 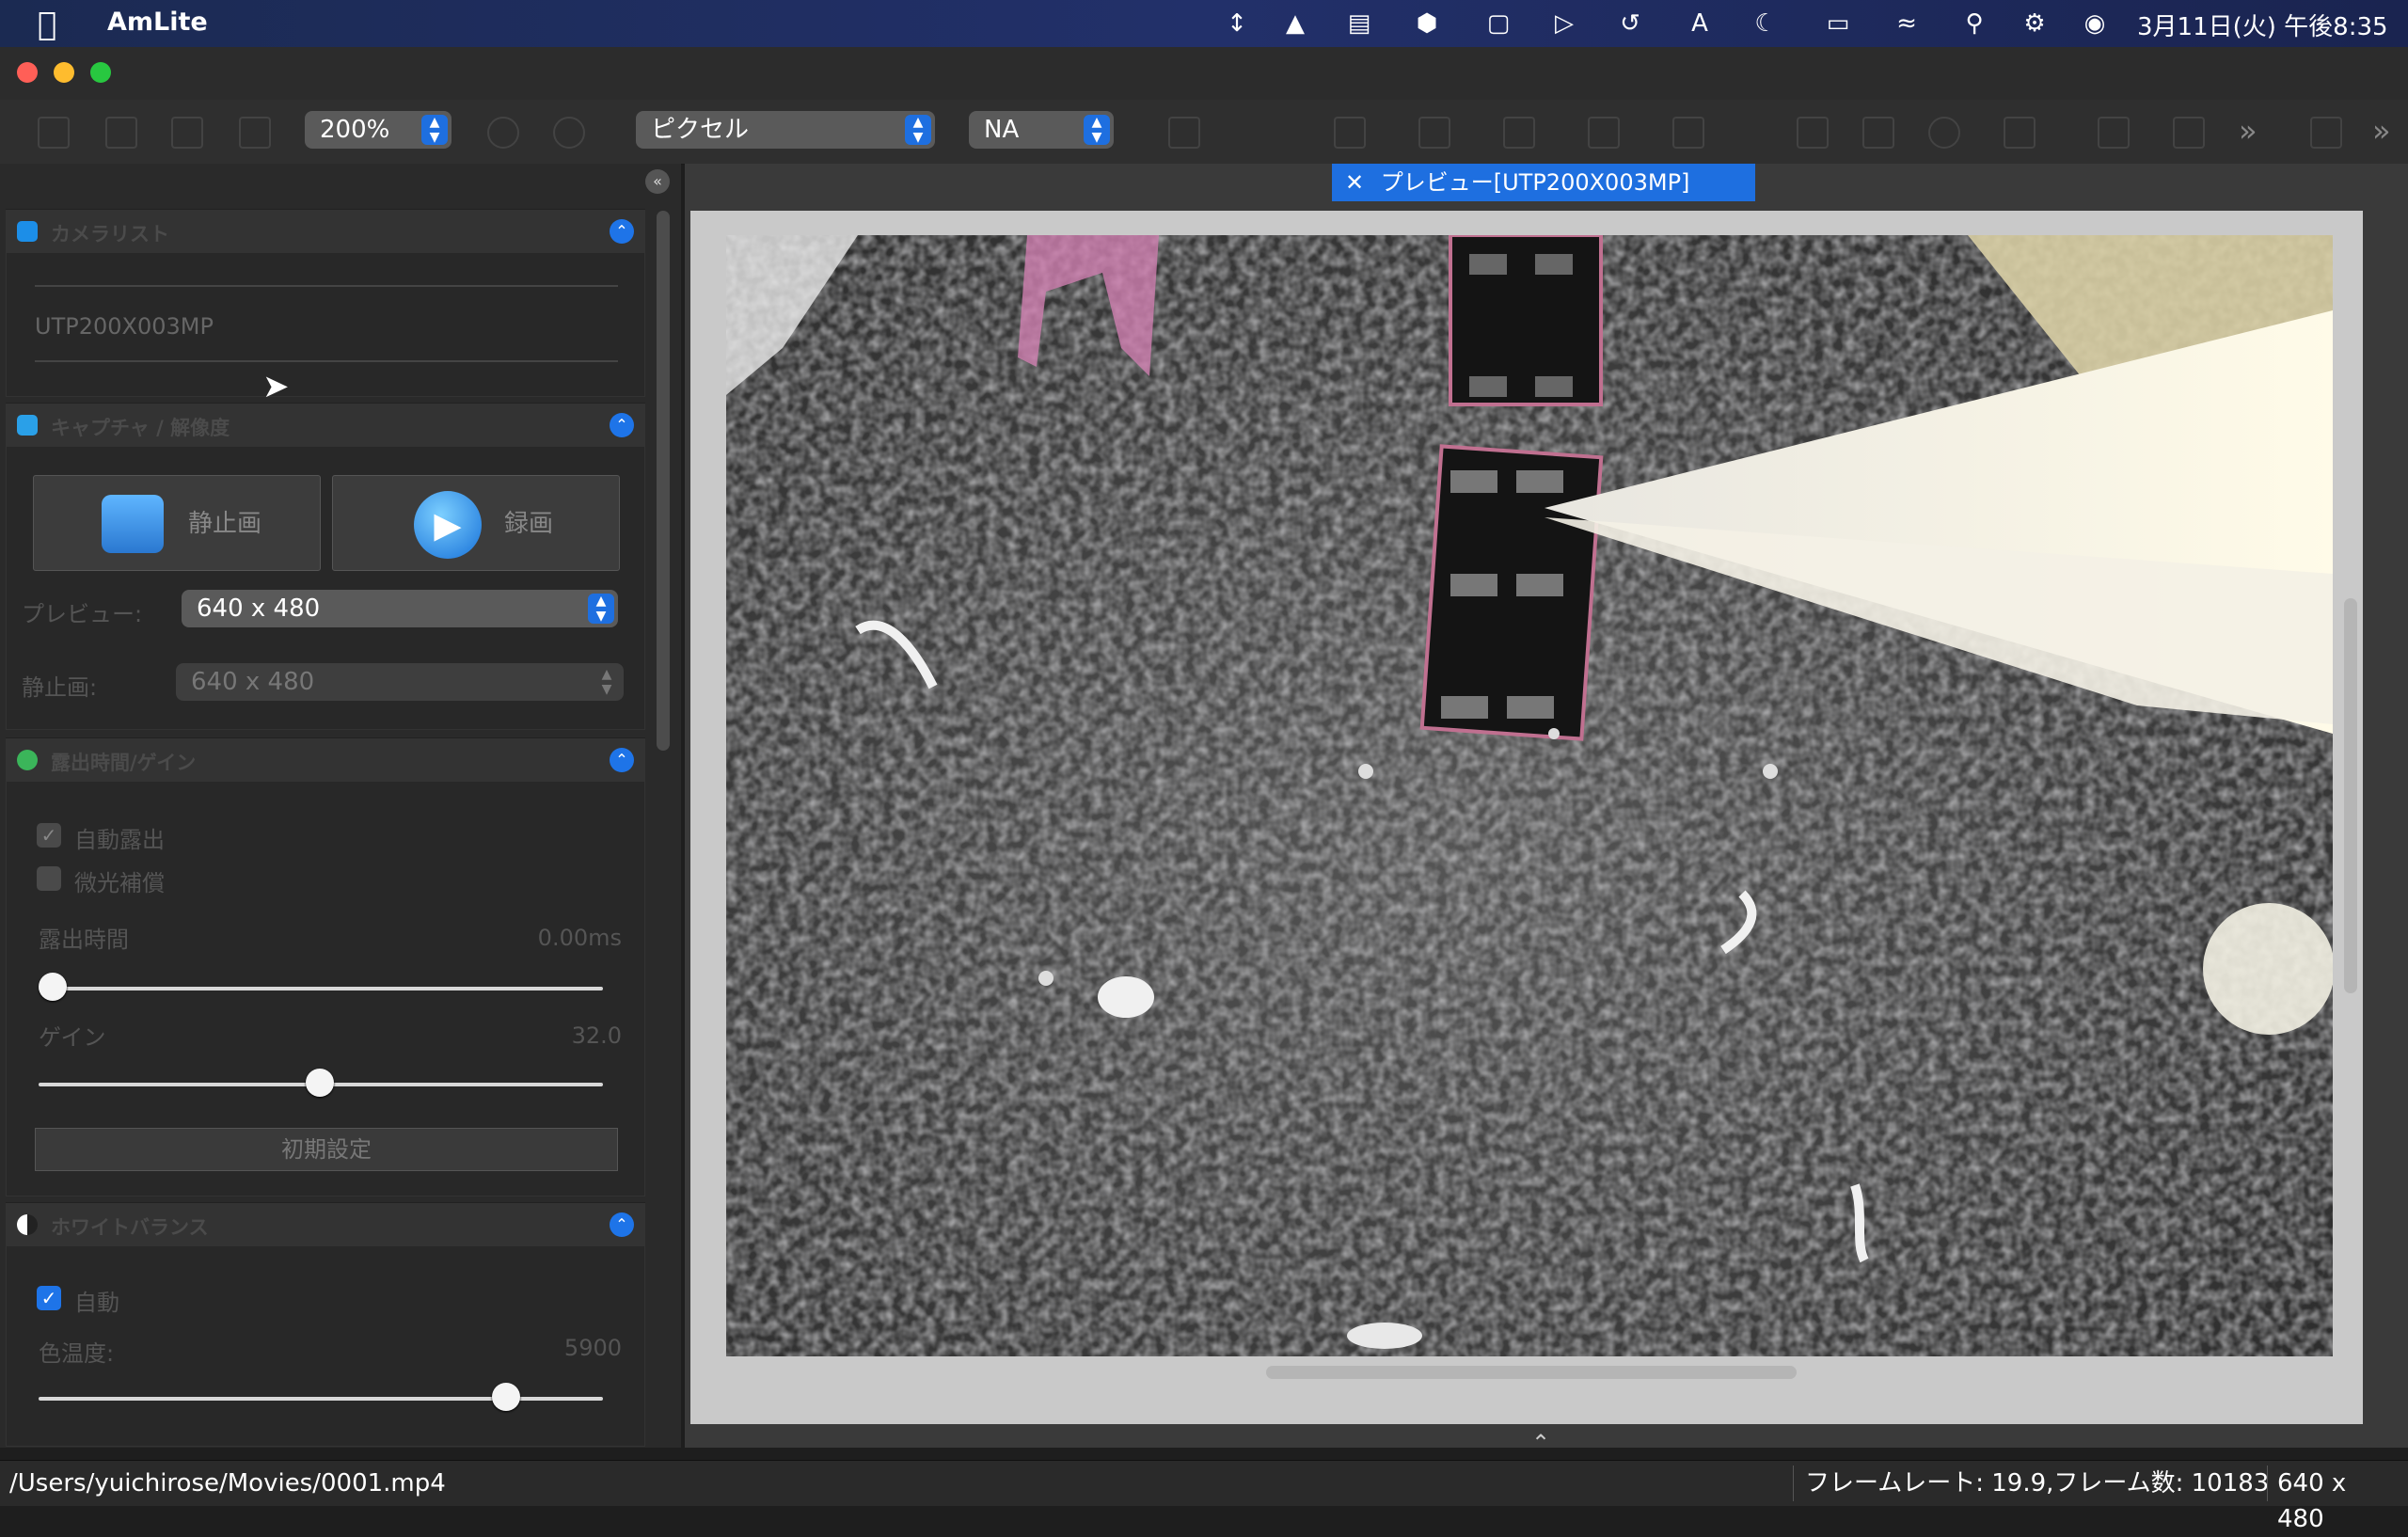 What do you see at coordinates (1042, 130) in the screenshot?
I see `calibration-select: NA ▲ ▼` at bounding box center [1042, 130].